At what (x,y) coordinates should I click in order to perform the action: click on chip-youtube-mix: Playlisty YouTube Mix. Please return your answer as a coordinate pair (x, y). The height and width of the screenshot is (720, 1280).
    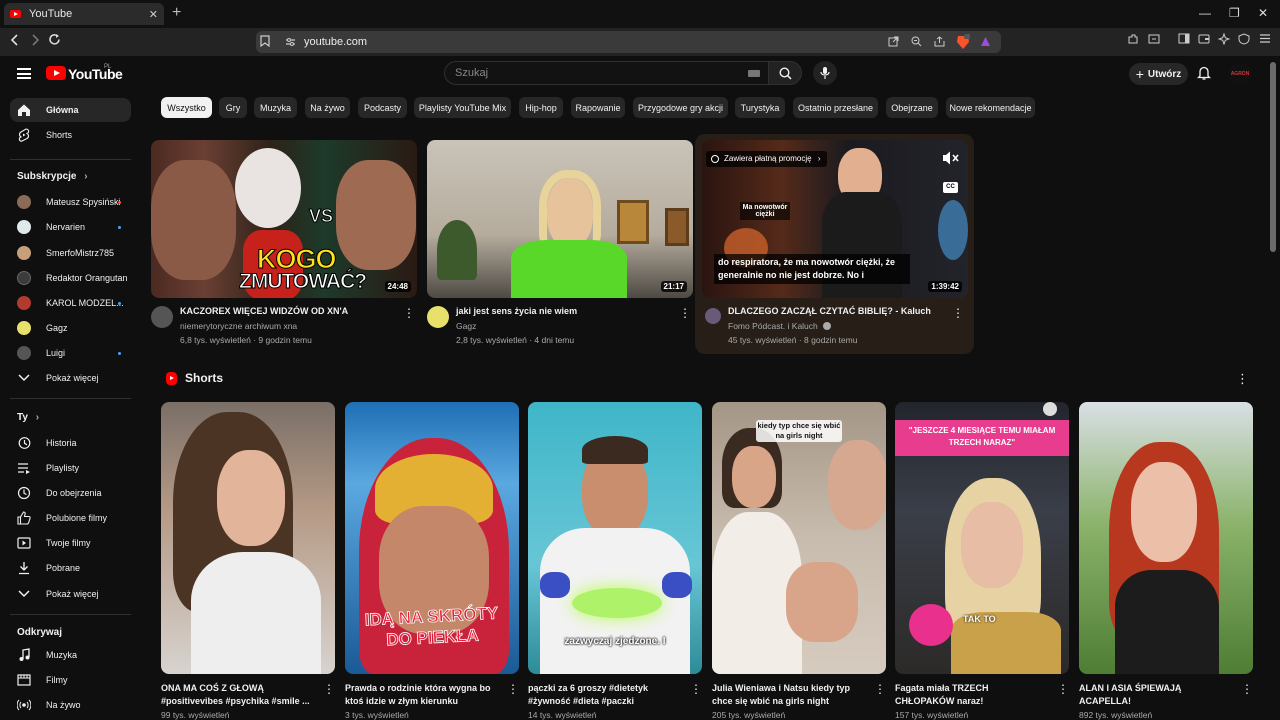
    Looking at the image, I should click on (462, 107).